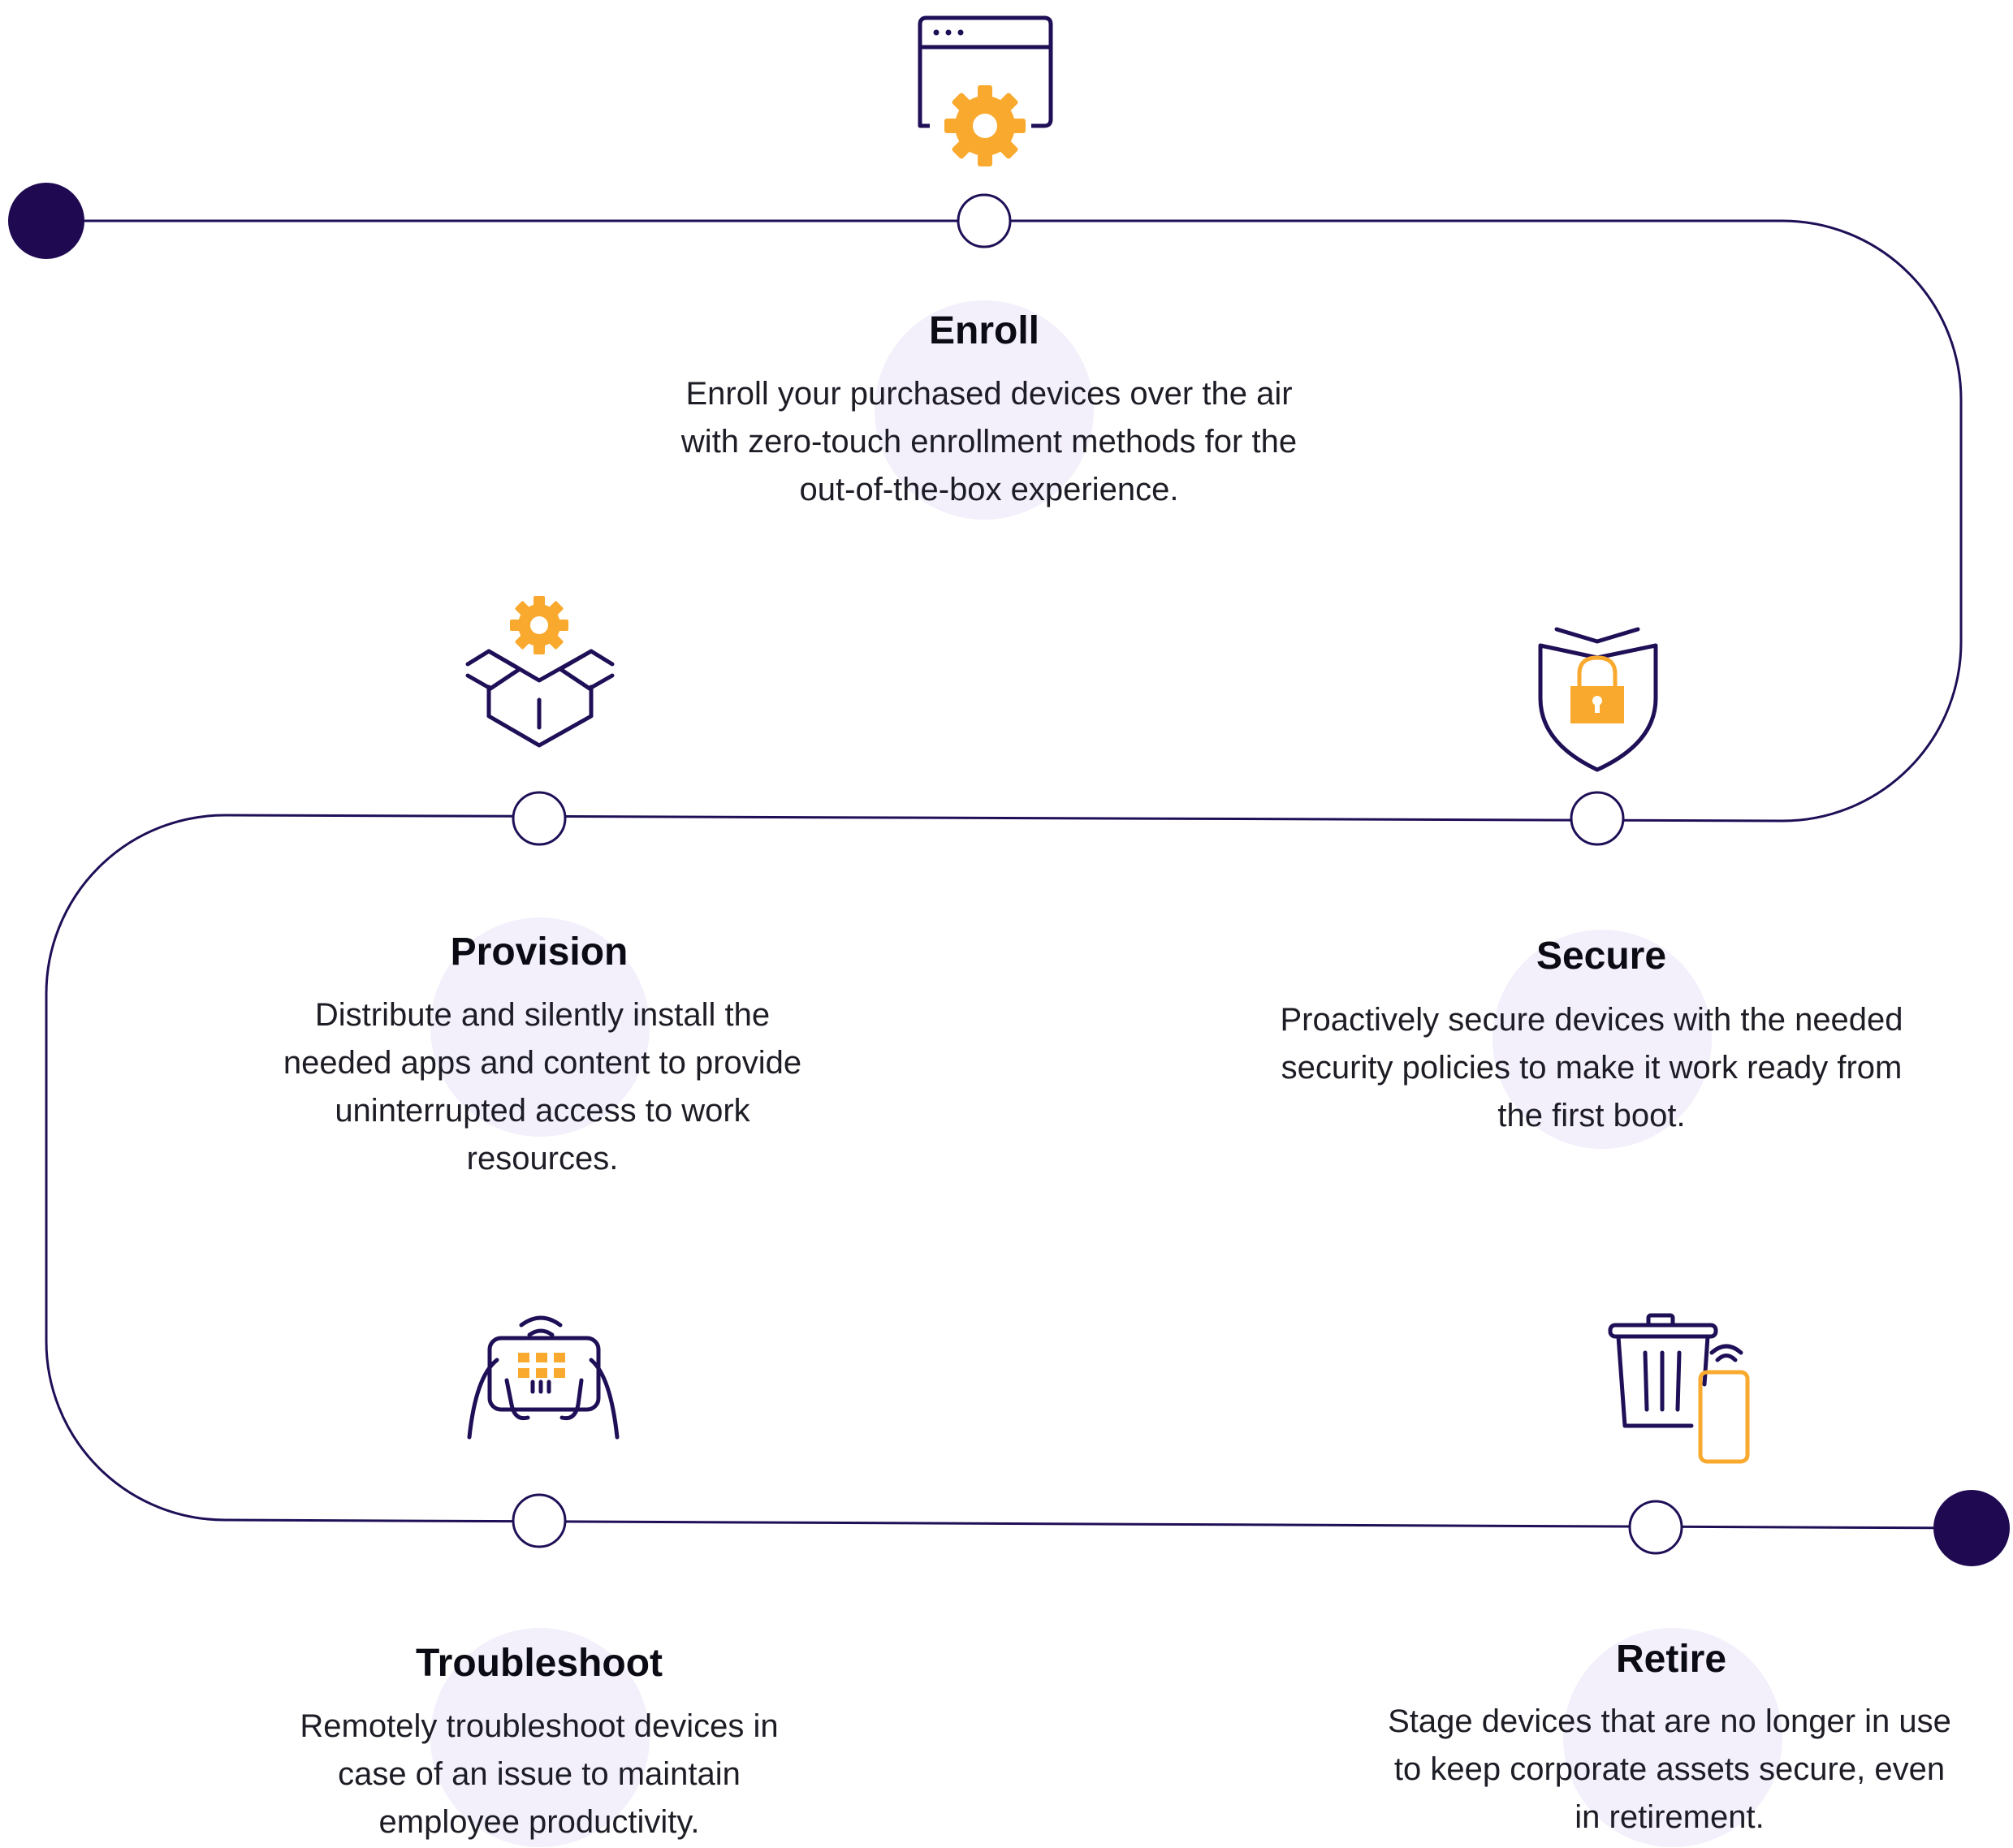 This screenshot has width=2013, height=1848. What do you see at coordinates (1598, 699) in the screenshot?
I see `shield-lock-icon` at bounding box center [1598, 699].